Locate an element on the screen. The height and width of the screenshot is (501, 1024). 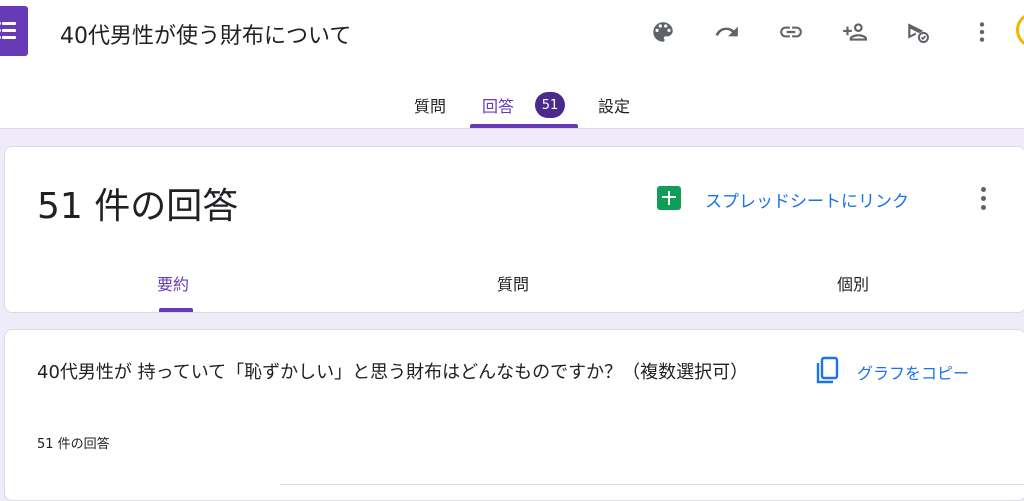
palette-icon is located at coordinates (663, 32).